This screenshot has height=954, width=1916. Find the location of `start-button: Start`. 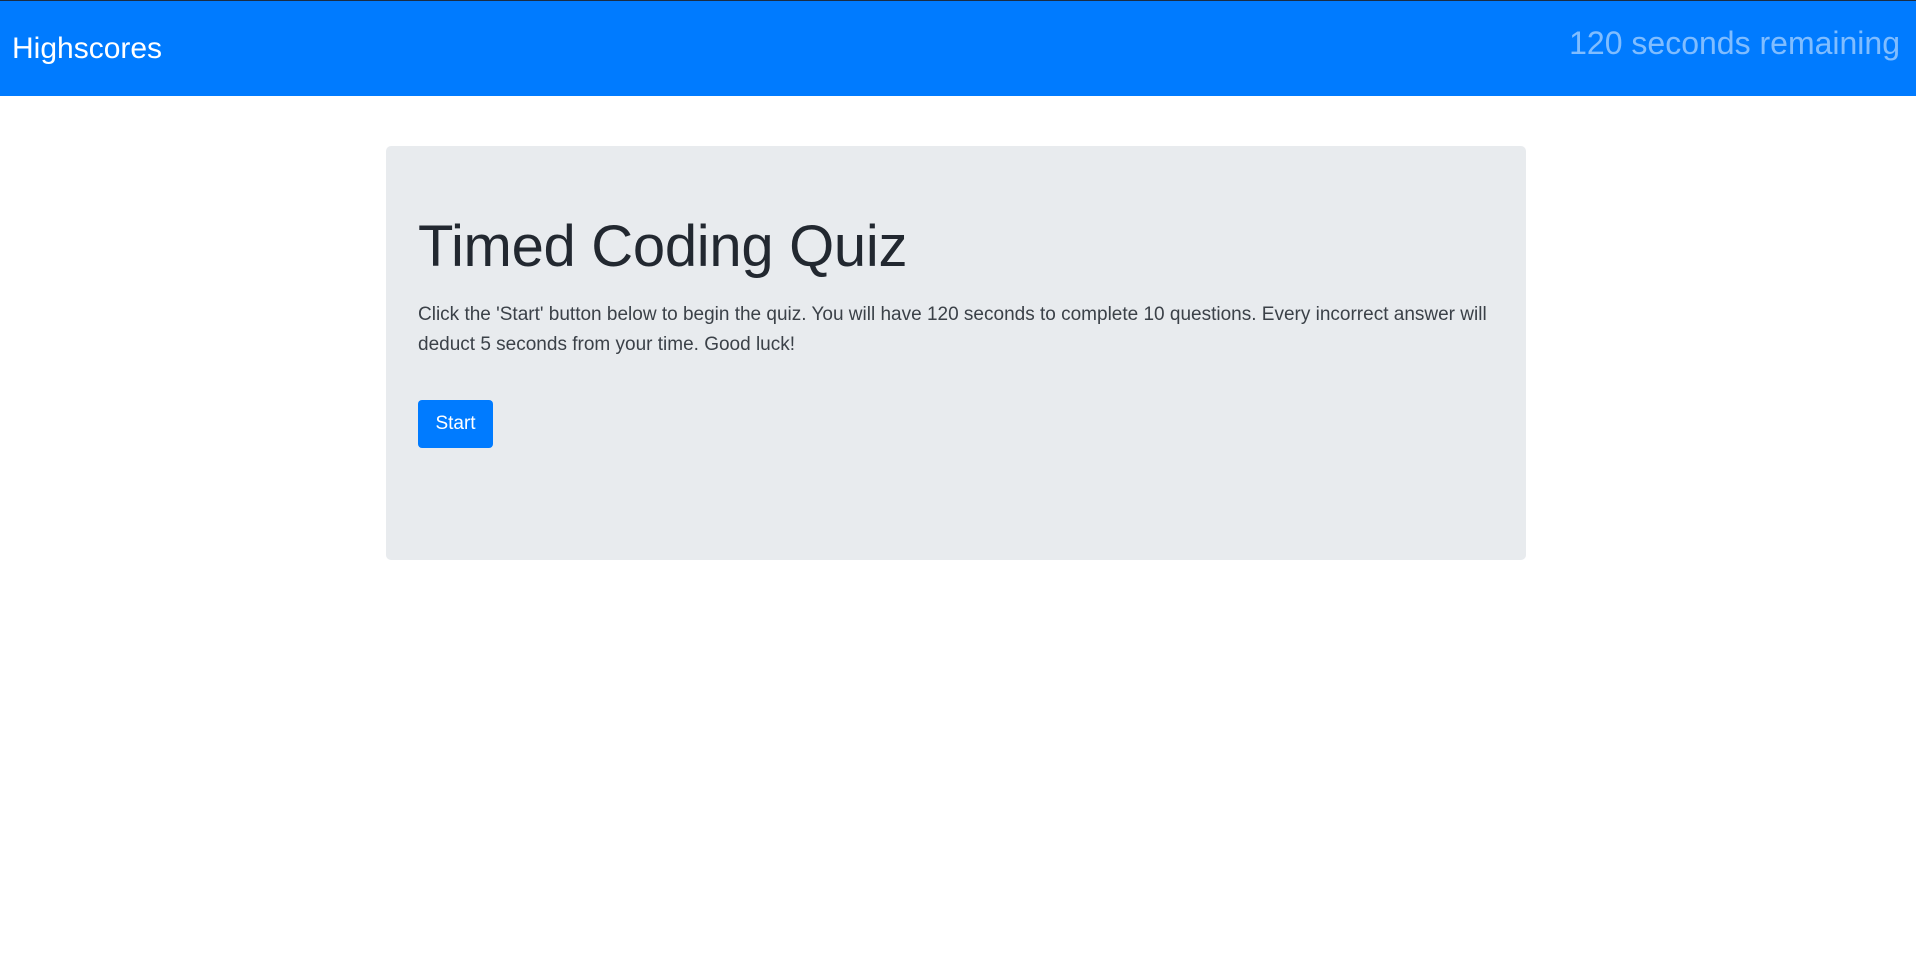

start-button: Start is located at coordinates (455, 424).